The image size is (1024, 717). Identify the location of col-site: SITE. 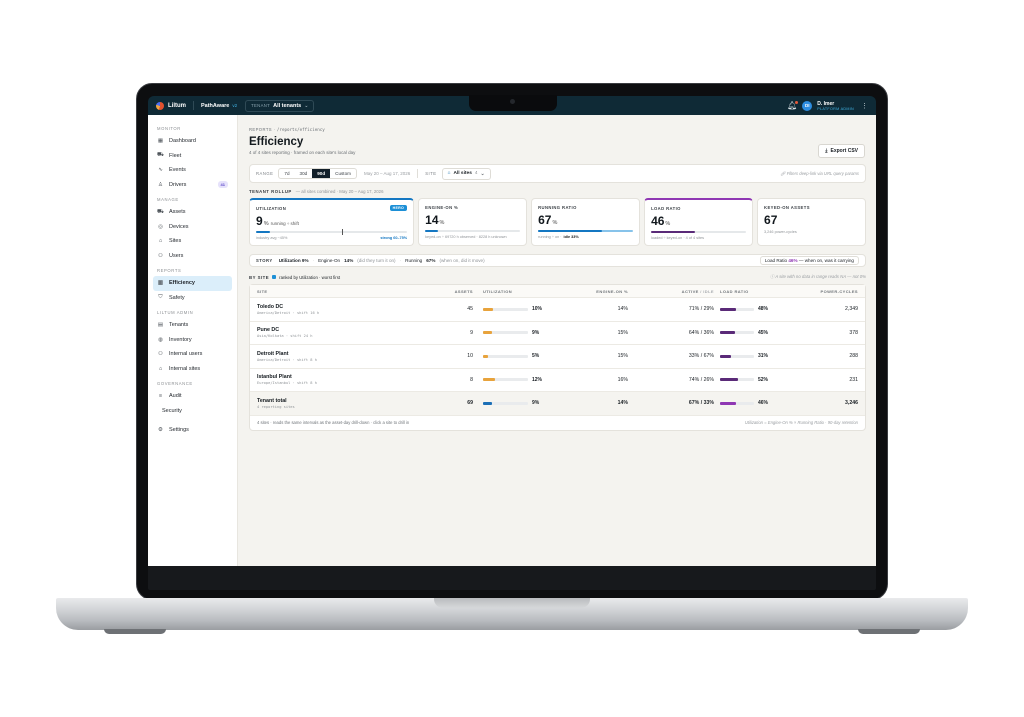
(346, 291).